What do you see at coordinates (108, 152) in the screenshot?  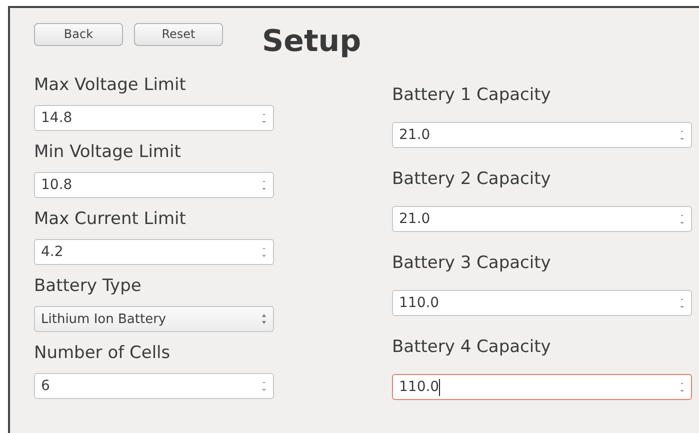 I see `field-label: Min Voltage Limit` at bounding box center [108, 152].